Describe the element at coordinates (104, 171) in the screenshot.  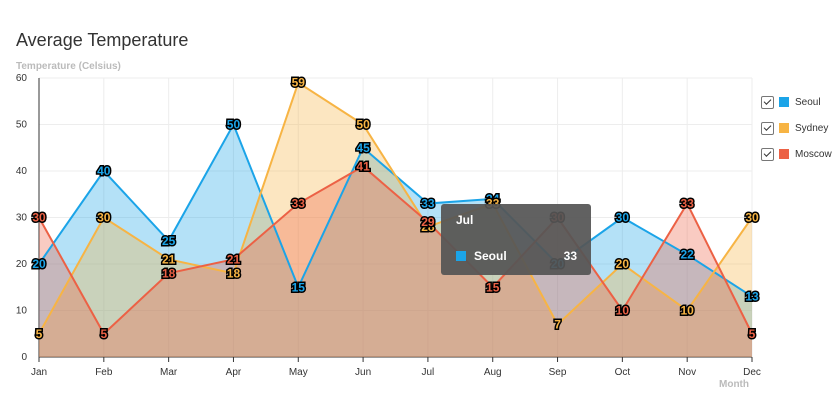
I see `data-label-seoul: 40` at that location.